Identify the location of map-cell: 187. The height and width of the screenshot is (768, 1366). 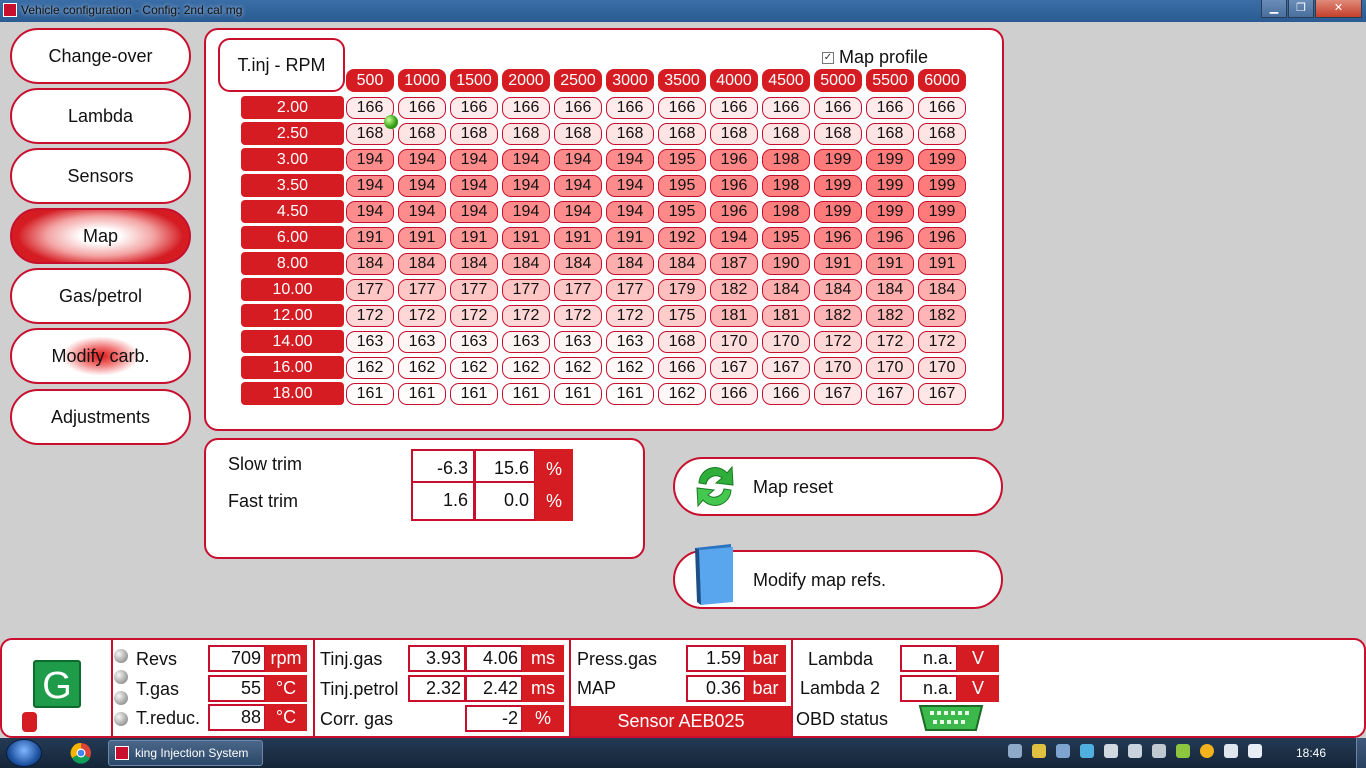
(734, 264).